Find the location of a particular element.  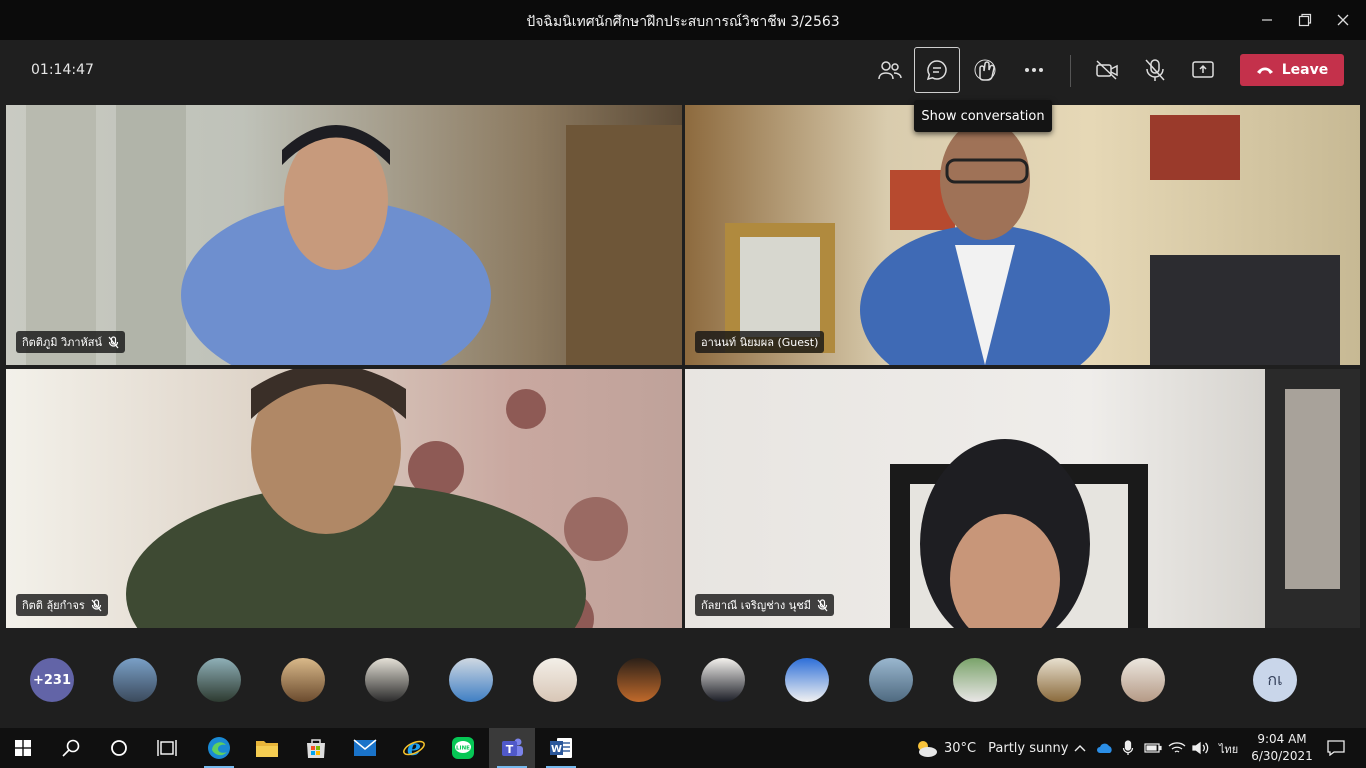

taskbar-internet-explorer: e is located at coordinates (414, 748).